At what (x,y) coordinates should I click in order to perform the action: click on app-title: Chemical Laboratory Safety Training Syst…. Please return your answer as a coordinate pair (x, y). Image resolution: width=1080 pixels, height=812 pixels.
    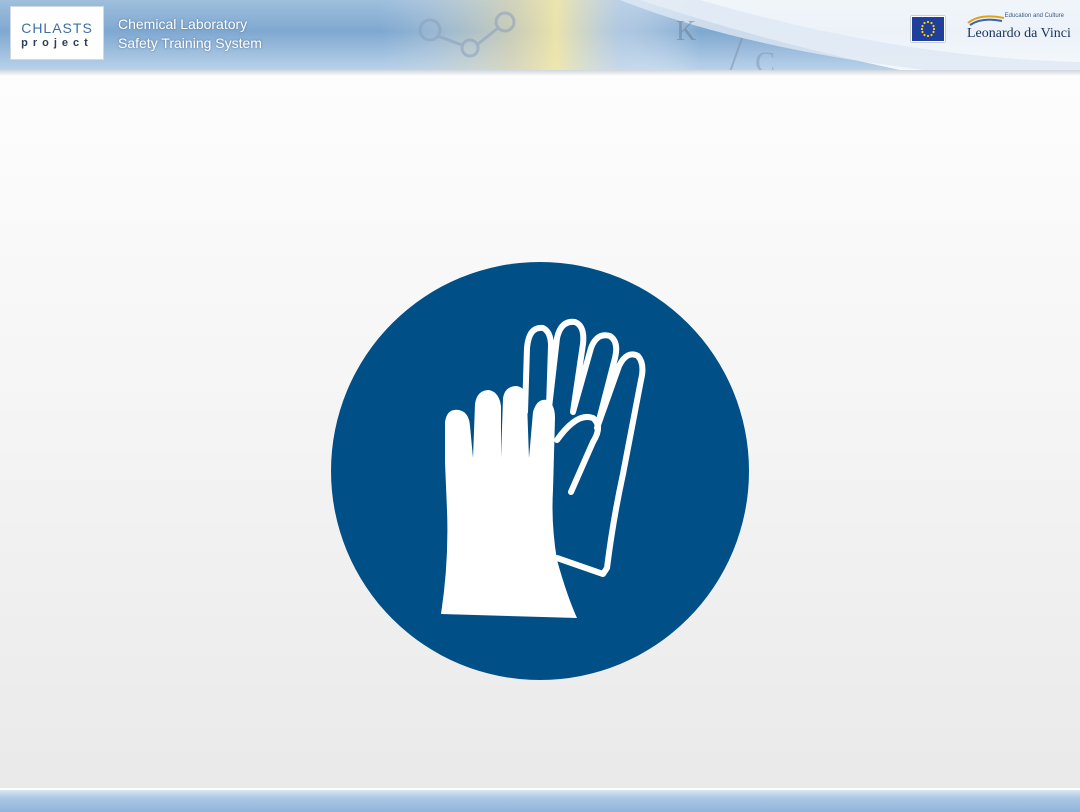
    Looking at the image, I should click on (190, 34).